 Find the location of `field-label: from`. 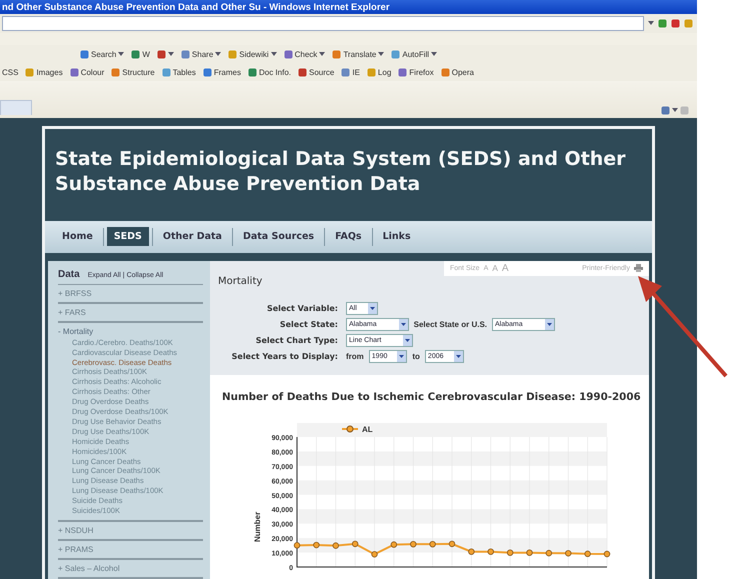

field-label: from is located at coordinates (355, 356).